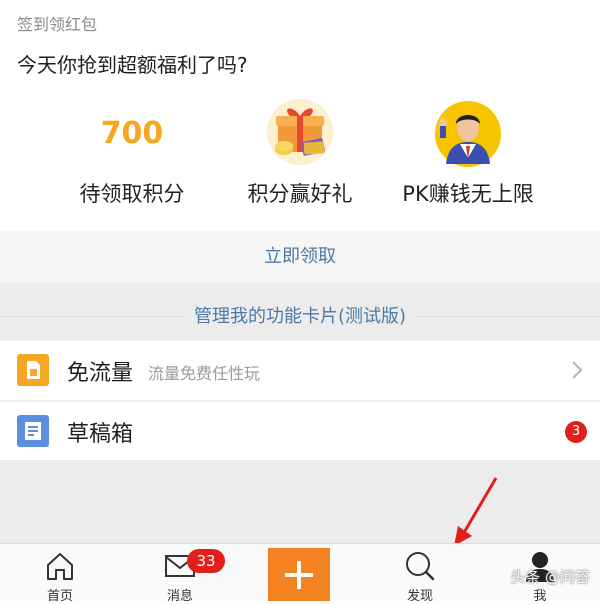  What do you see at coordinates (33, 370) in the screenshot?
I see `sim-card-icon` at bounding box center [33, 370].